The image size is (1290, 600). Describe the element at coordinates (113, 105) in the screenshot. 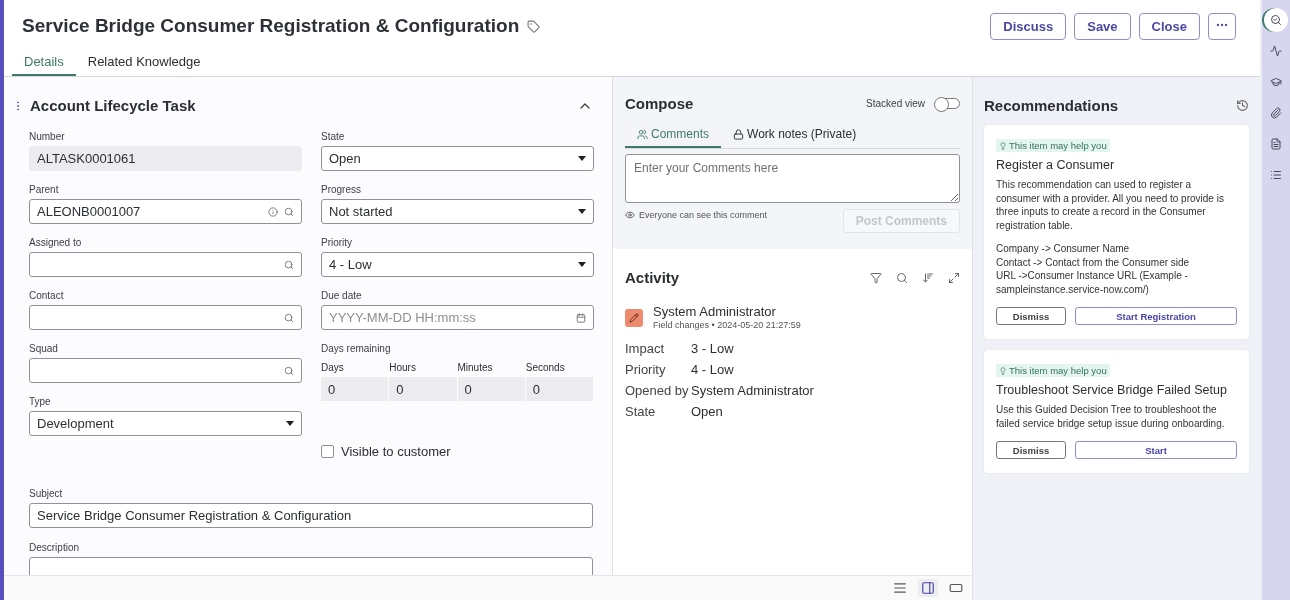

I see `section-title: Account Lifecycle Task` at that location.